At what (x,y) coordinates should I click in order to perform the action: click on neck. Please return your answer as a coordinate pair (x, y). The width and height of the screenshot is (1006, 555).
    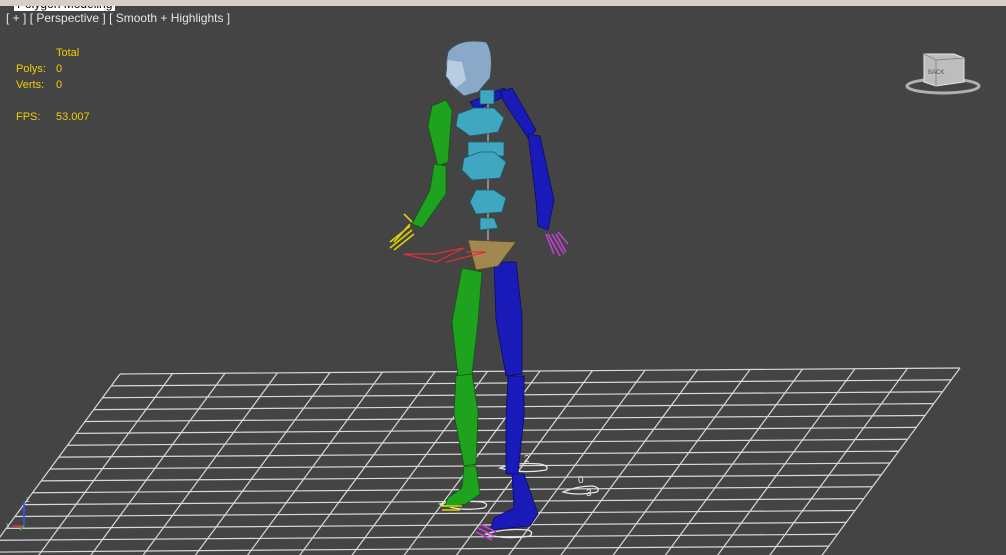
    Looking at the image, I should click on (487, 97).